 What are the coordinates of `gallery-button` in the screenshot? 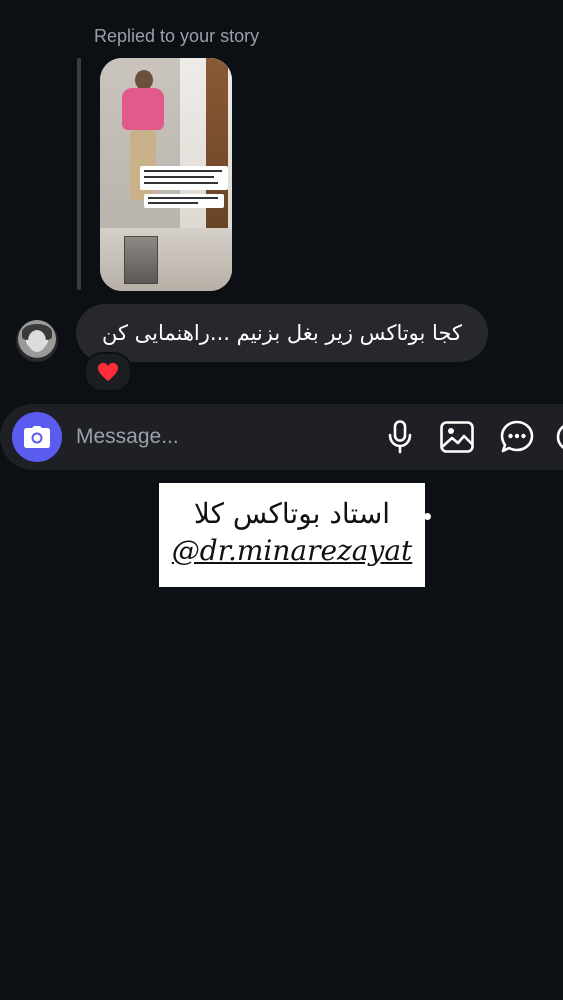 It's located at (457, 437).